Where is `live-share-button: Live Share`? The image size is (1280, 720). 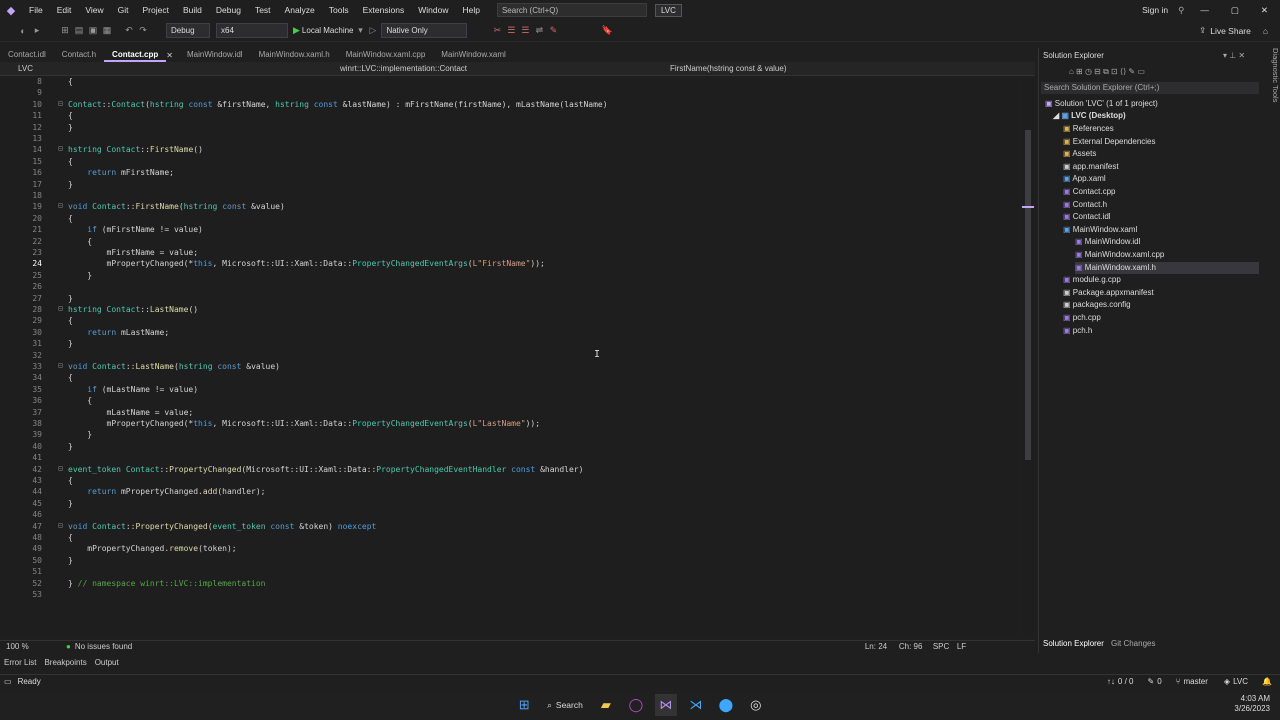 live-share-button: Live Share is located at coordinates (1230, 31).